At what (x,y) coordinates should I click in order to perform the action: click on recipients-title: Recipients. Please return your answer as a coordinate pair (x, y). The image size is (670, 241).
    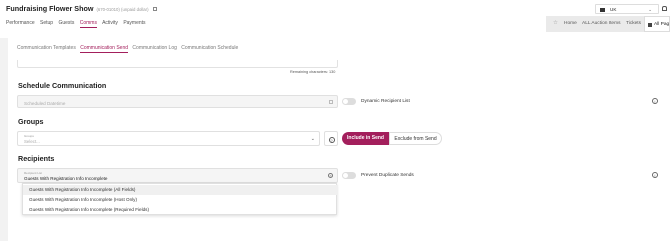
    Looking at the image, I should click on (36, 158).